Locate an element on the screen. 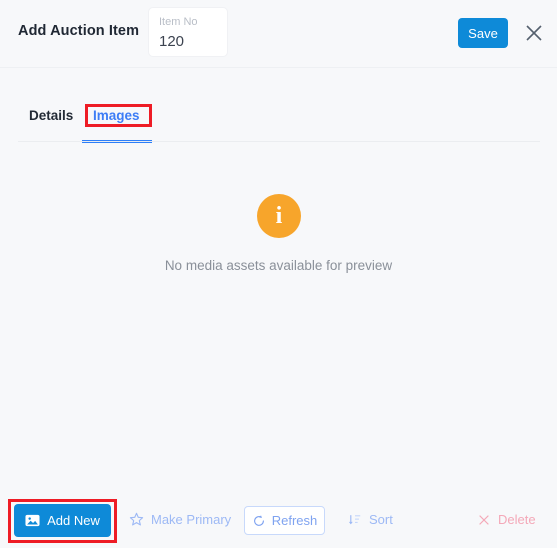 The height and width of the screenshot is (548, 557). sort-icon is located at coordinates (355, 520).